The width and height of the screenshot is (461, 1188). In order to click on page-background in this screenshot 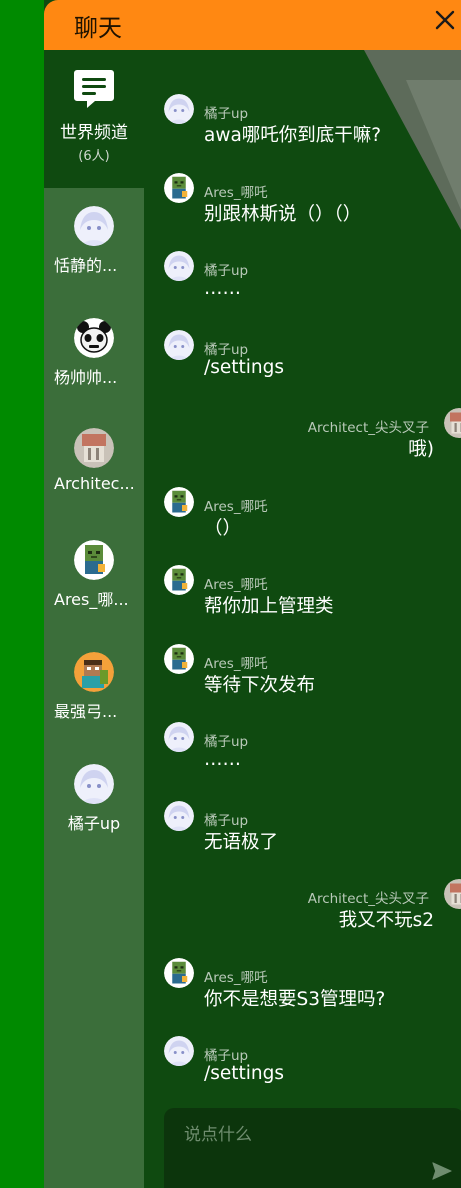, I will do `click(22, 594)`.